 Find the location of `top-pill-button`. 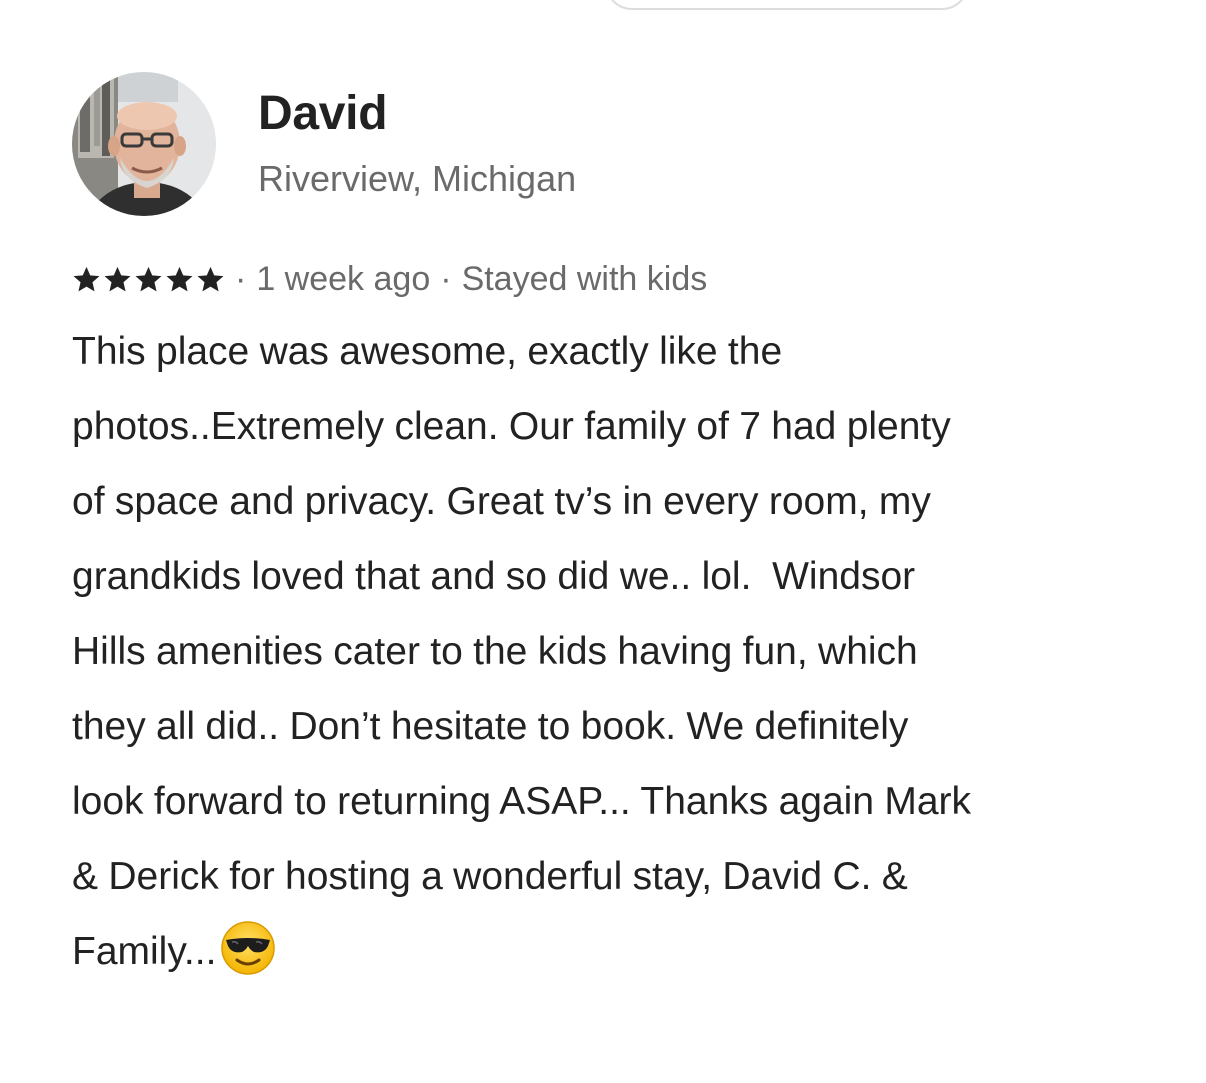

top-pill-button is located at coordinates (787, 5).